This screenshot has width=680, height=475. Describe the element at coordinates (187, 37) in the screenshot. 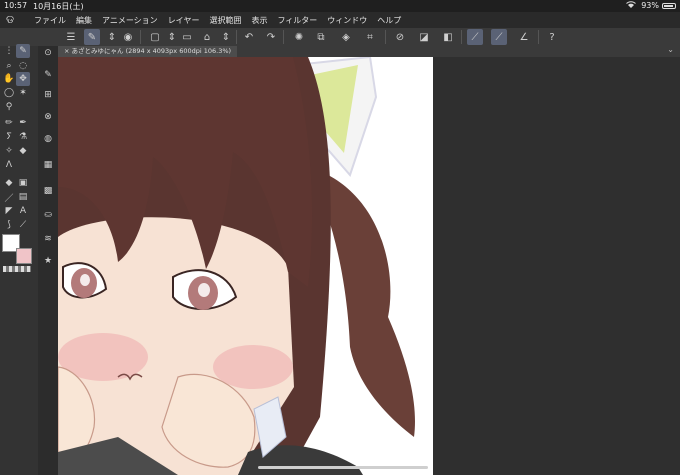

I see `open-folder-icon: ▭` at that location.